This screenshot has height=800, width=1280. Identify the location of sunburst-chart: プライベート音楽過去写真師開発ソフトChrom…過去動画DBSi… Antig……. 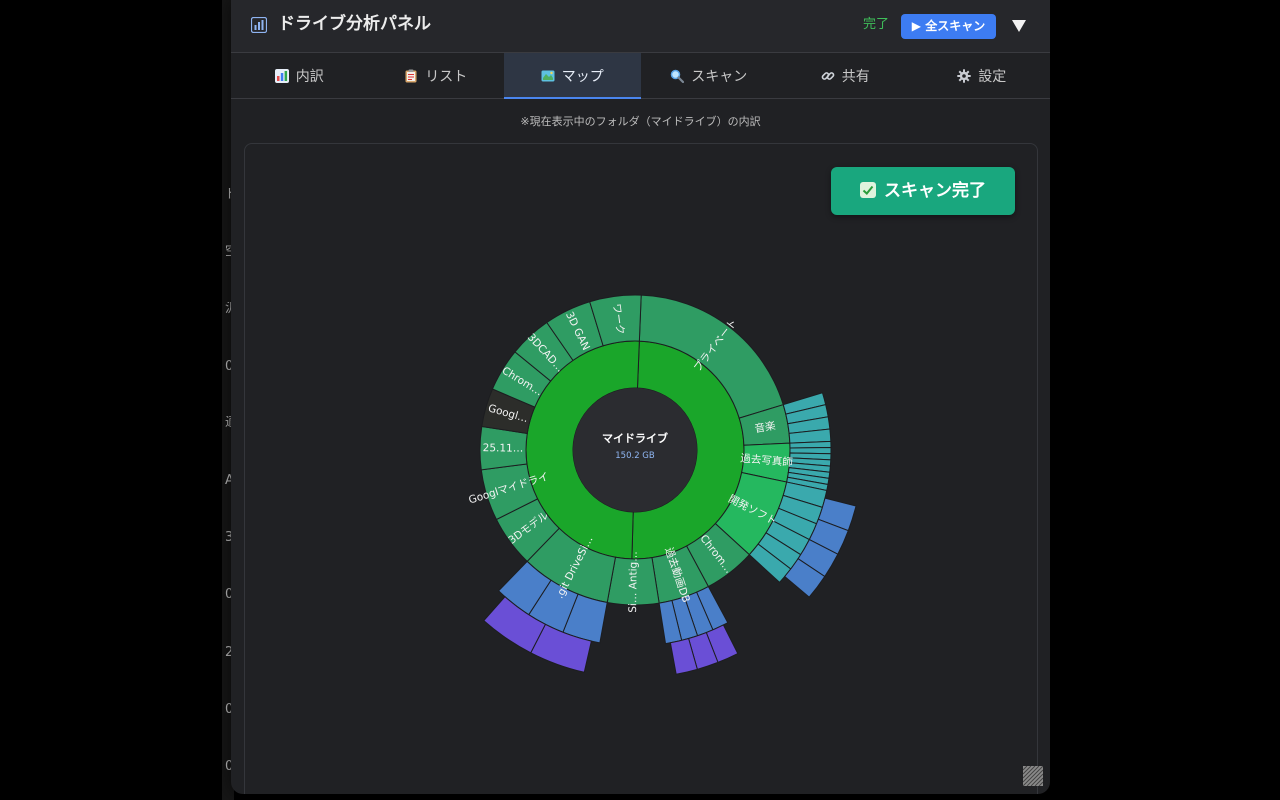
(662, 484).